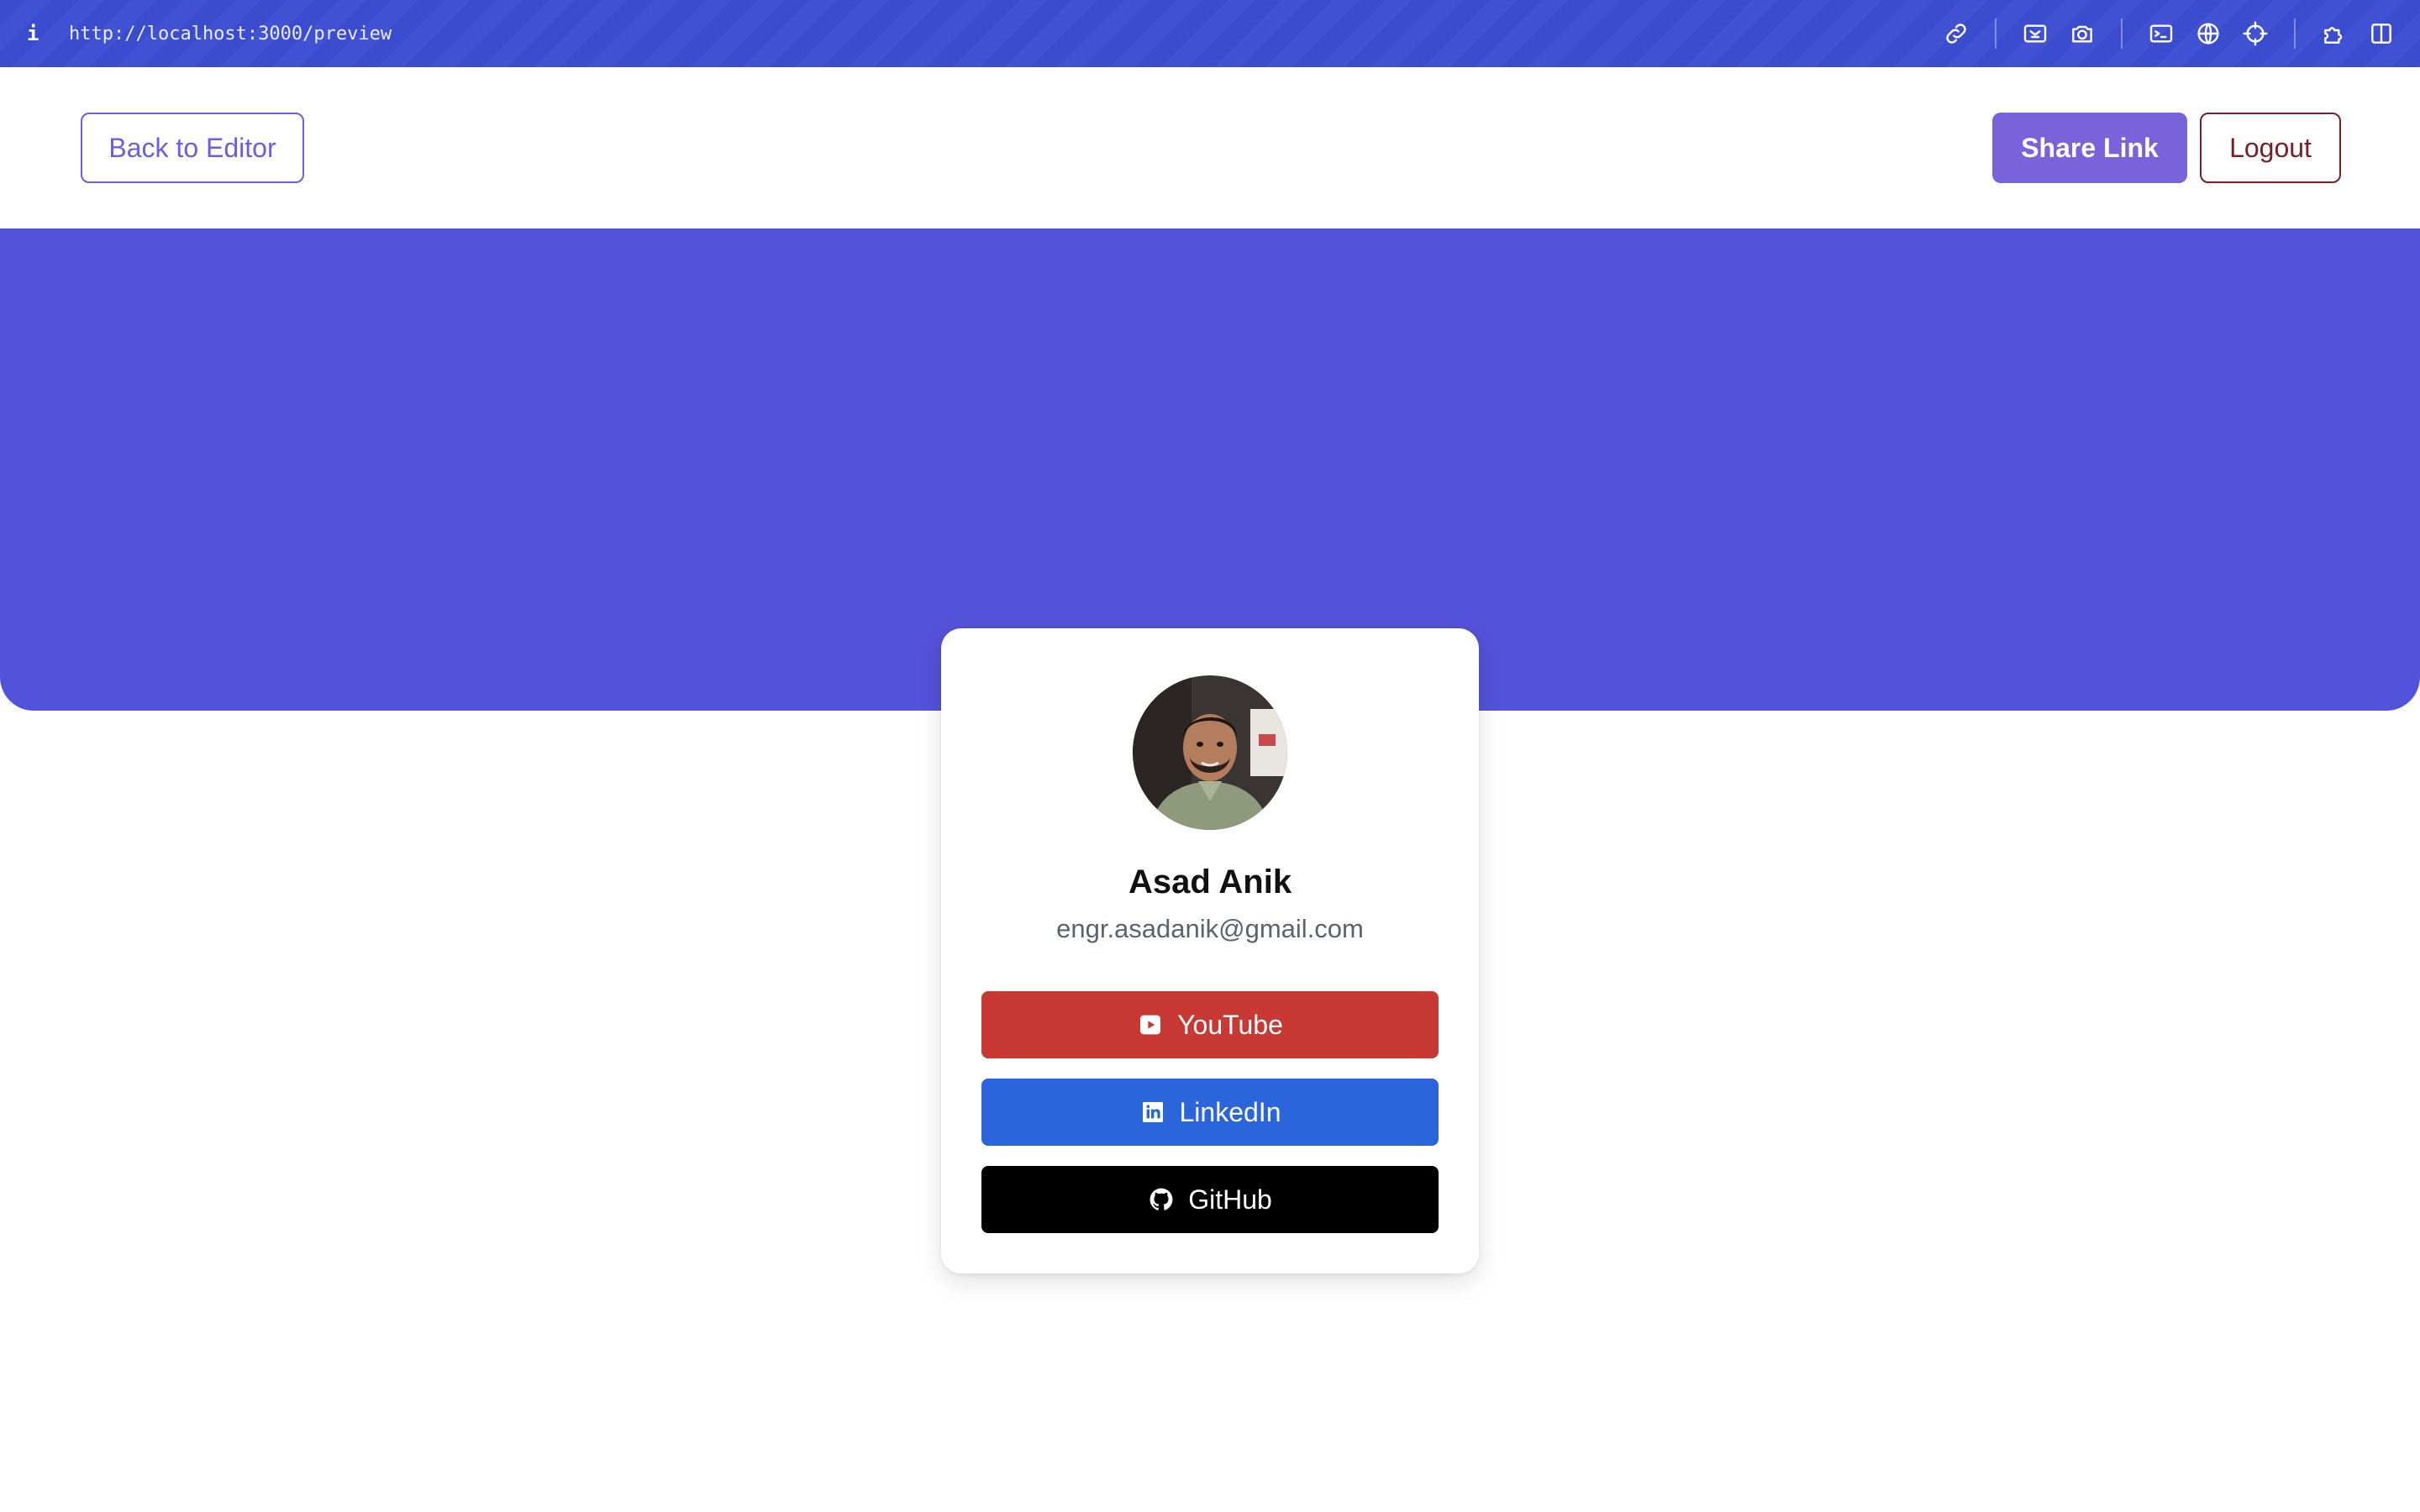 The width and height of the screenshot is (2420, 1512). What do you see at coordinates (1162, 1199) in the screenshot?
I see `github-icon` at bounding box center [1162, 1199].